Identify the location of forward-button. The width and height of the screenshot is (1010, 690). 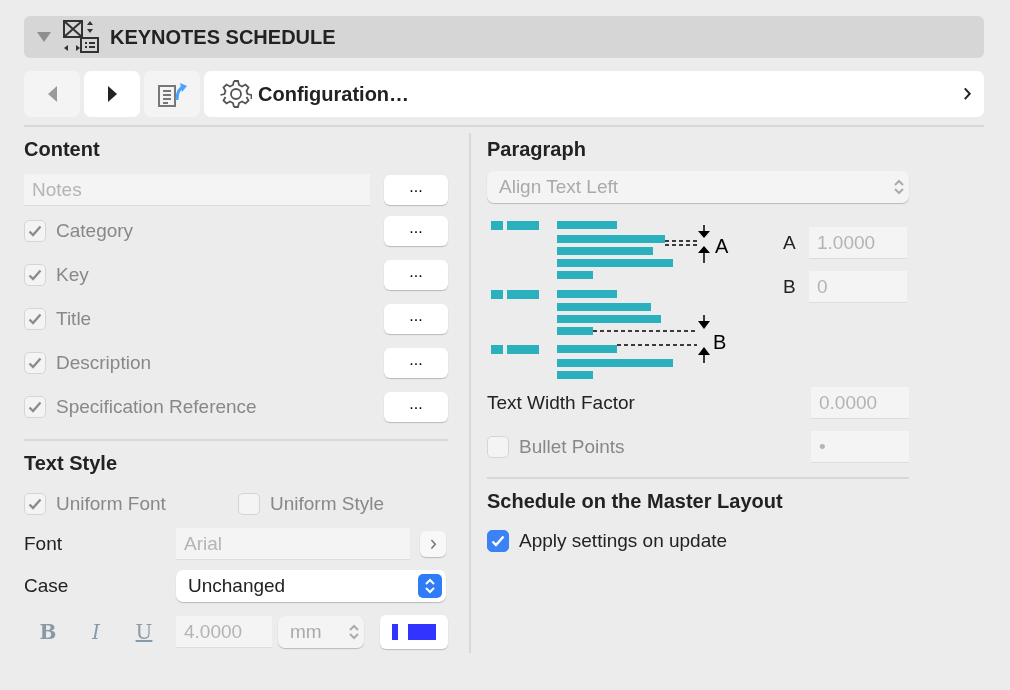
(112, 94).